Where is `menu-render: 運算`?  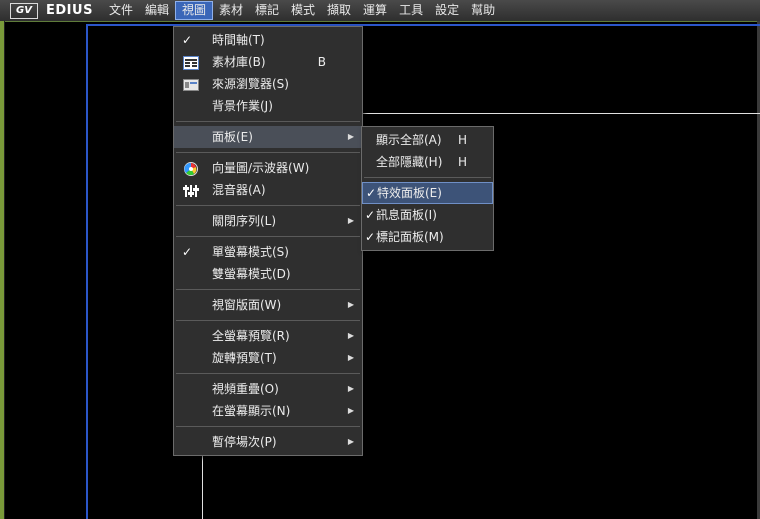 menu-render: 運算 is located at coordinates (375, 10).